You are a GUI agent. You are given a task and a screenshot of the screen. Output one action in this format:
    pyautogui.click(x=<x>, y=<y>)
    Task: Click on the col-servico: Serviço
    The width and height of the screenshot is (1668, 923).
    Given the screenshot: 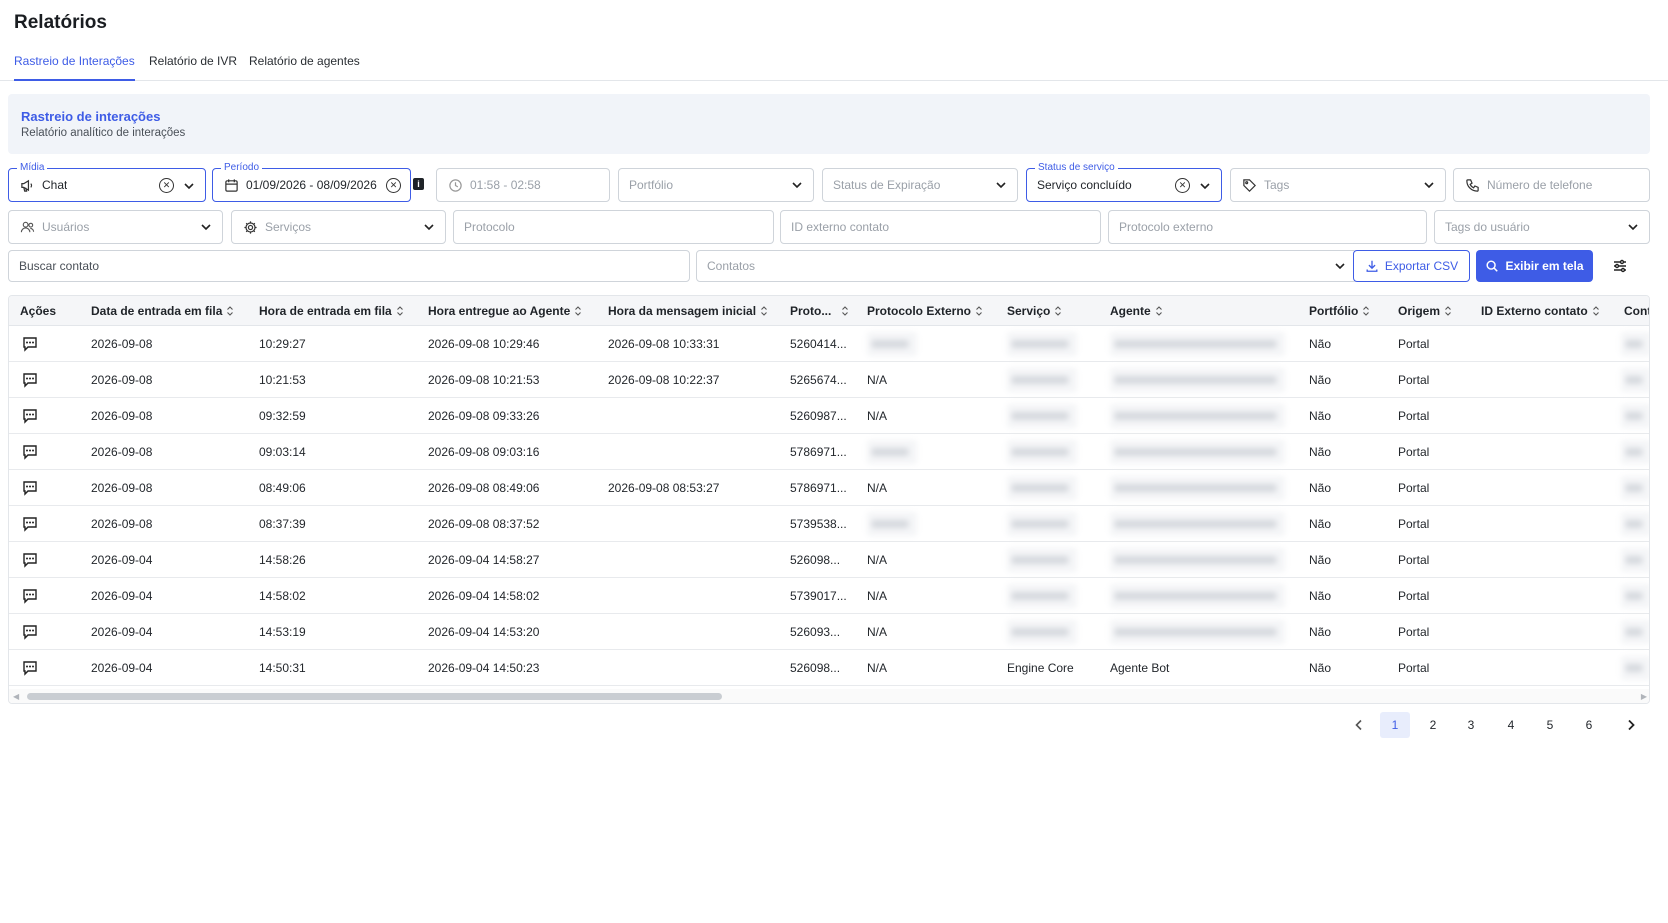 What is the action you would take?
    pyautogui.click(x=1034, y=311)
    